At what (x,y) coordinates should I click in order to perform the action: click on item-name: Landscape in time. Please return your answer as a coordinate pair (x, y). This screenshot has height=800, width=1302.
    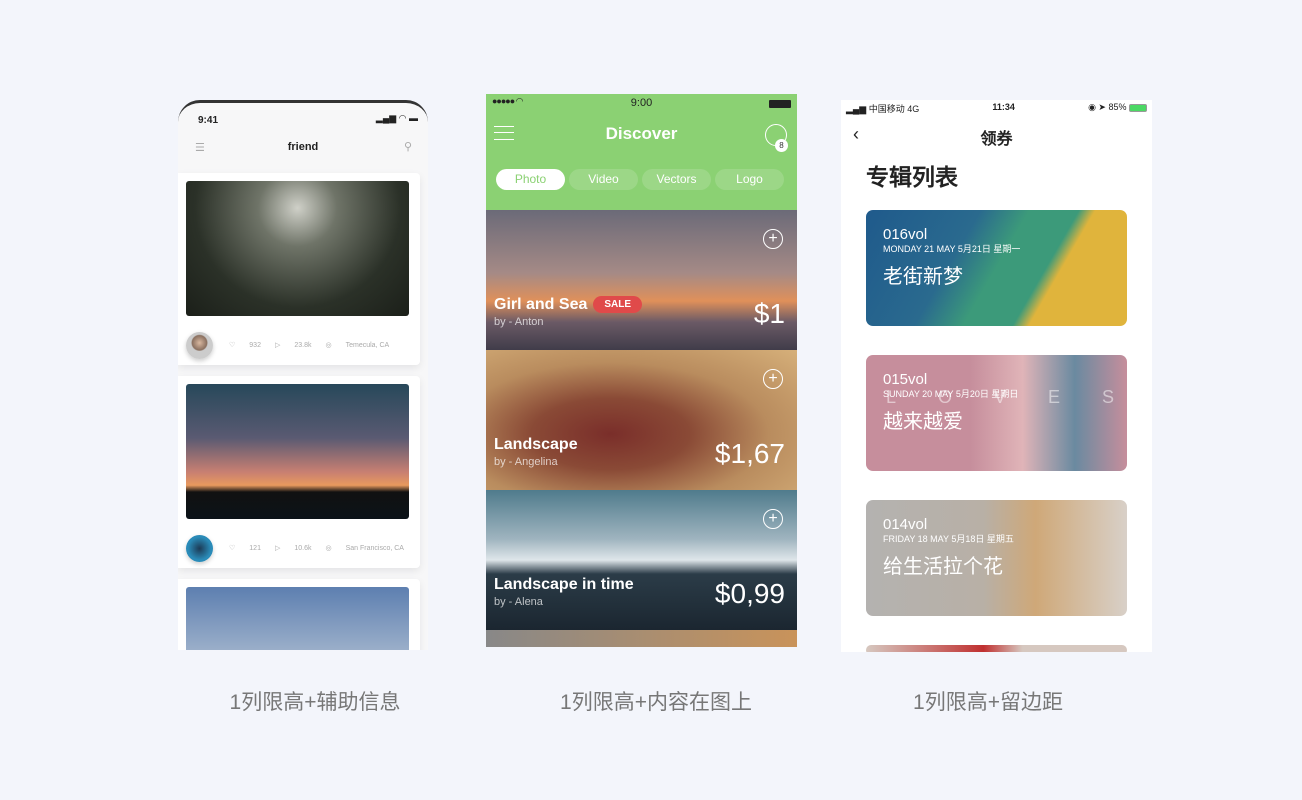
    Looking at the image, I should click on (564, 584).